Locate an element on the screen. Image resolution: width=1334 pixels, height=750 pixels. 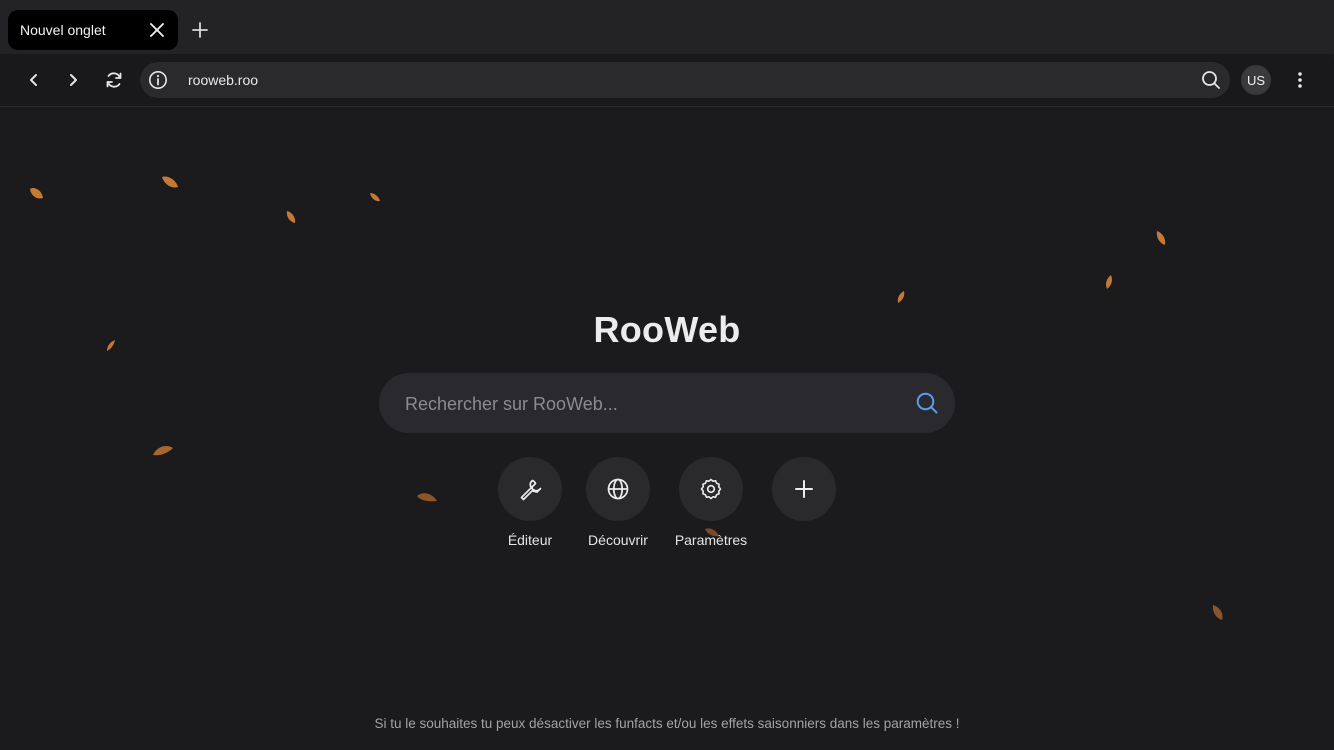
search-box is located at coordinates (667, 404).